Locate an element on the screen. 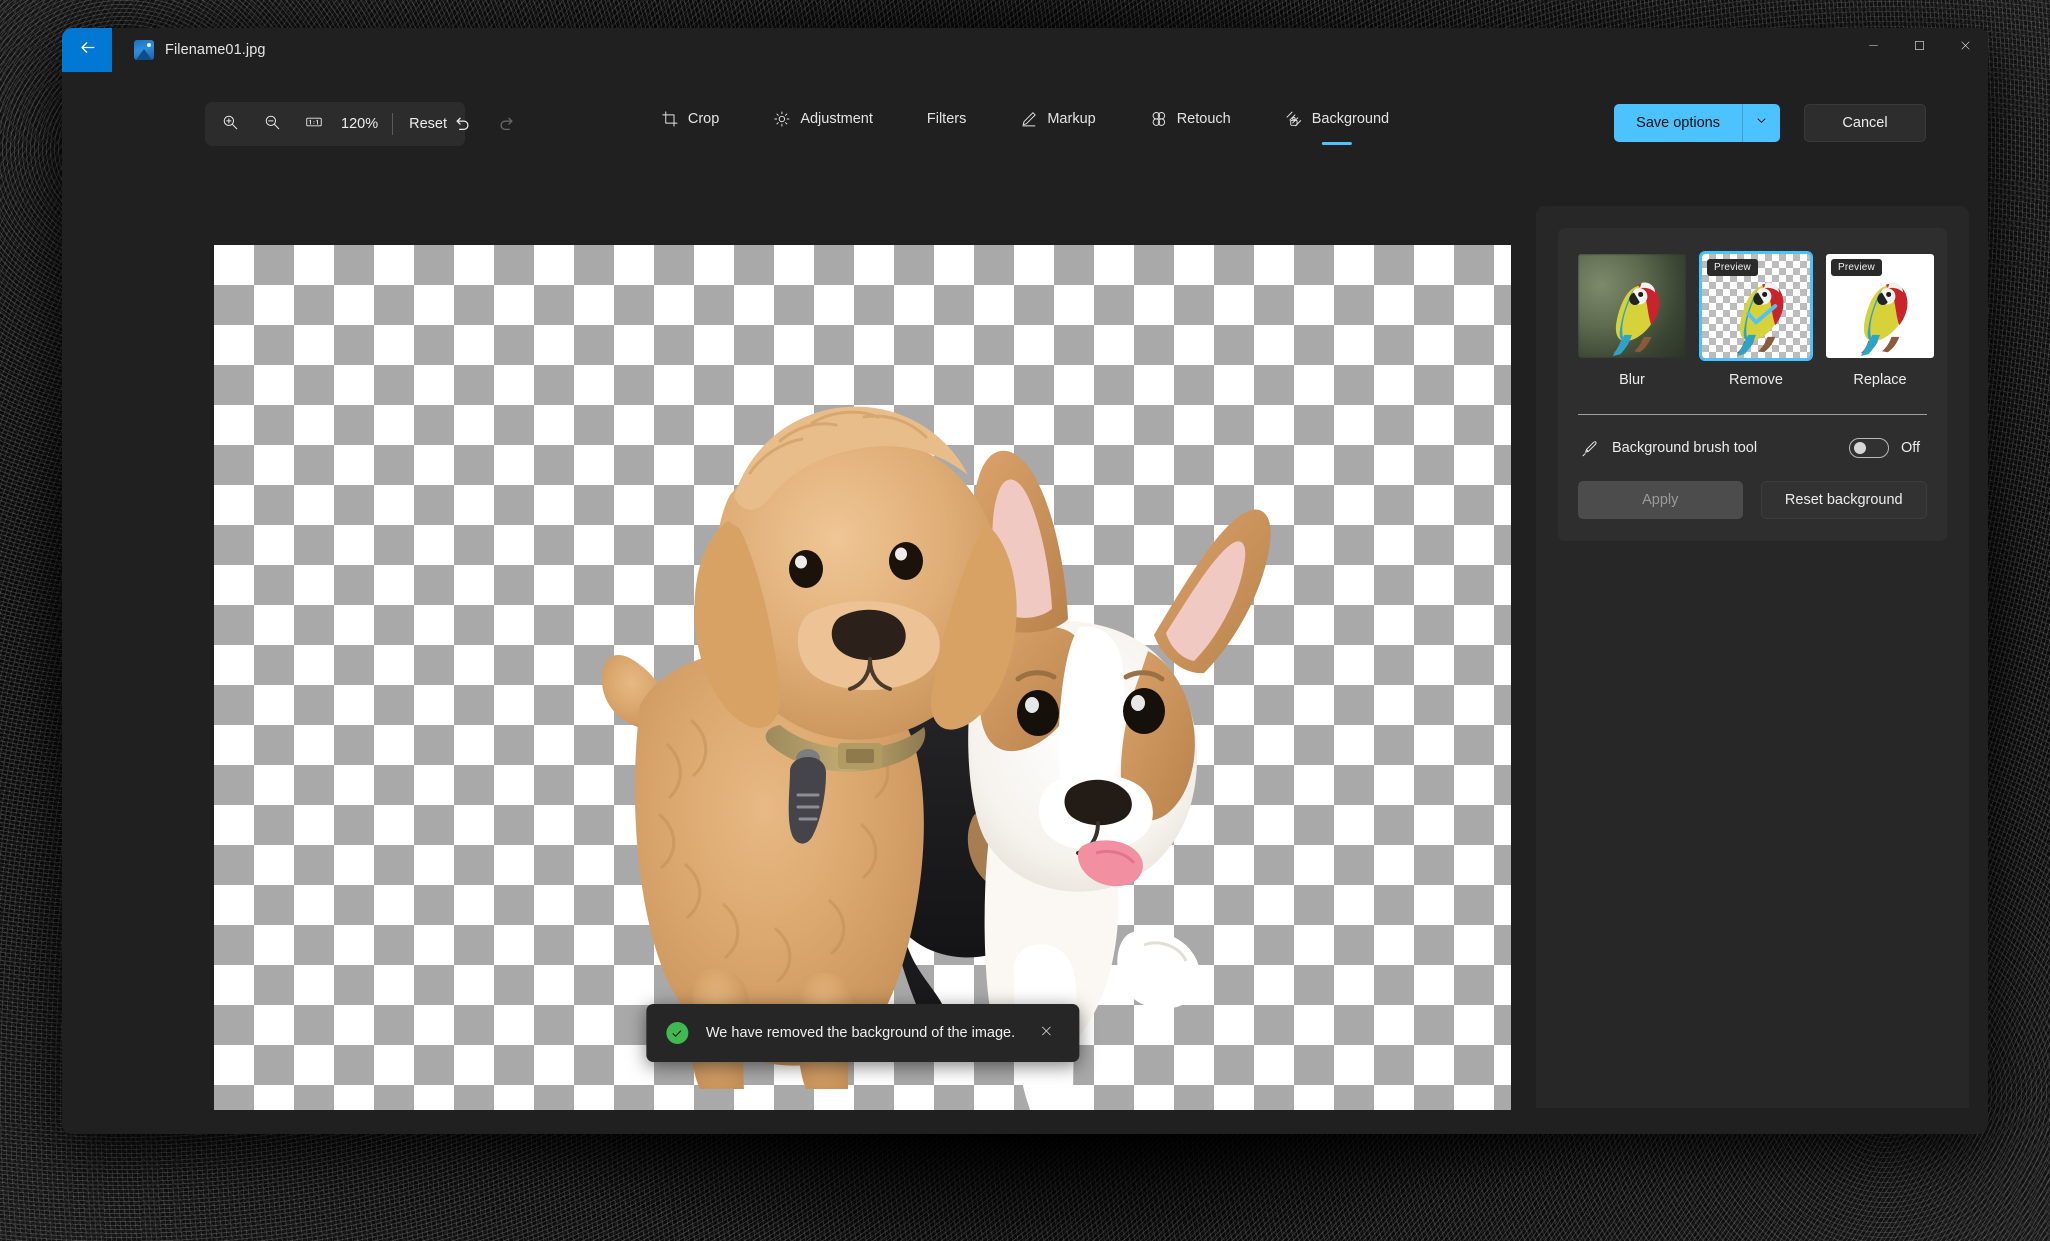 The width and height of the screenshot is (2050, 1241). redo-button is located at coordinates (505, 124).